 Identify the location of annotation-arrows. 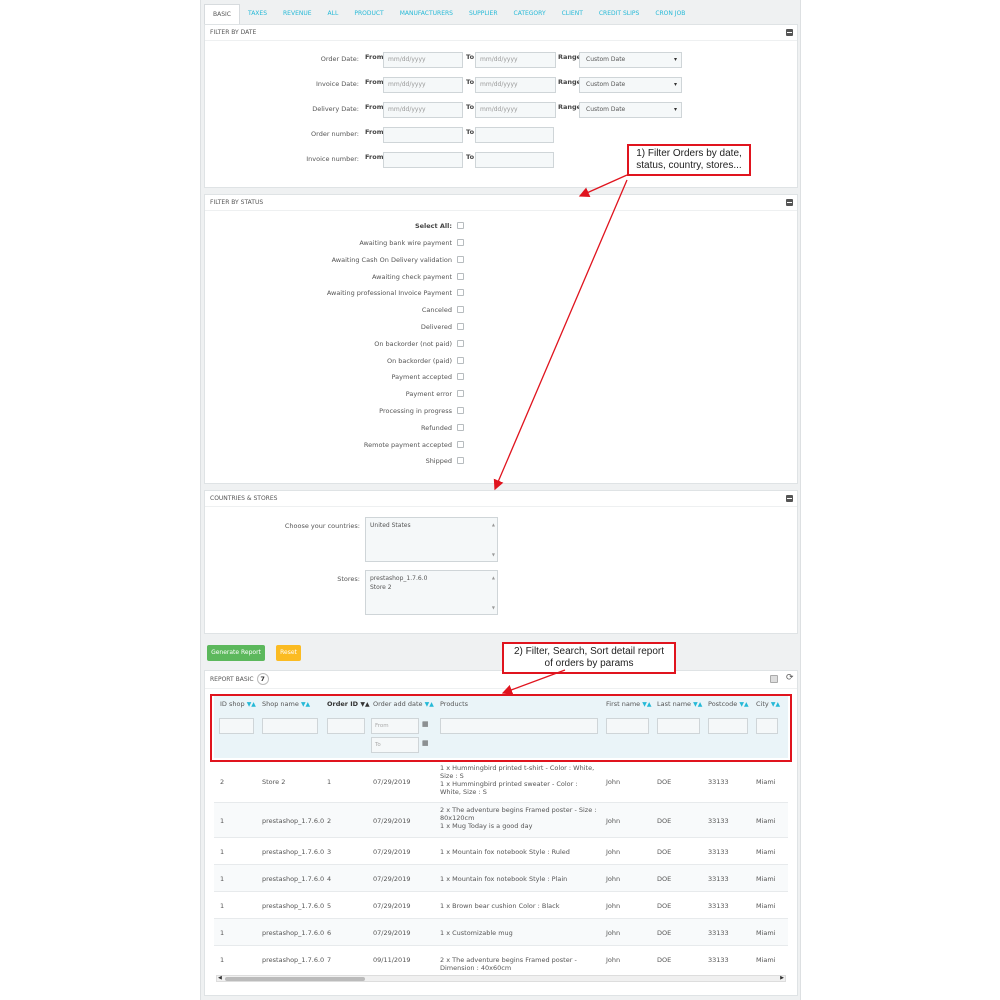
(560, 434).